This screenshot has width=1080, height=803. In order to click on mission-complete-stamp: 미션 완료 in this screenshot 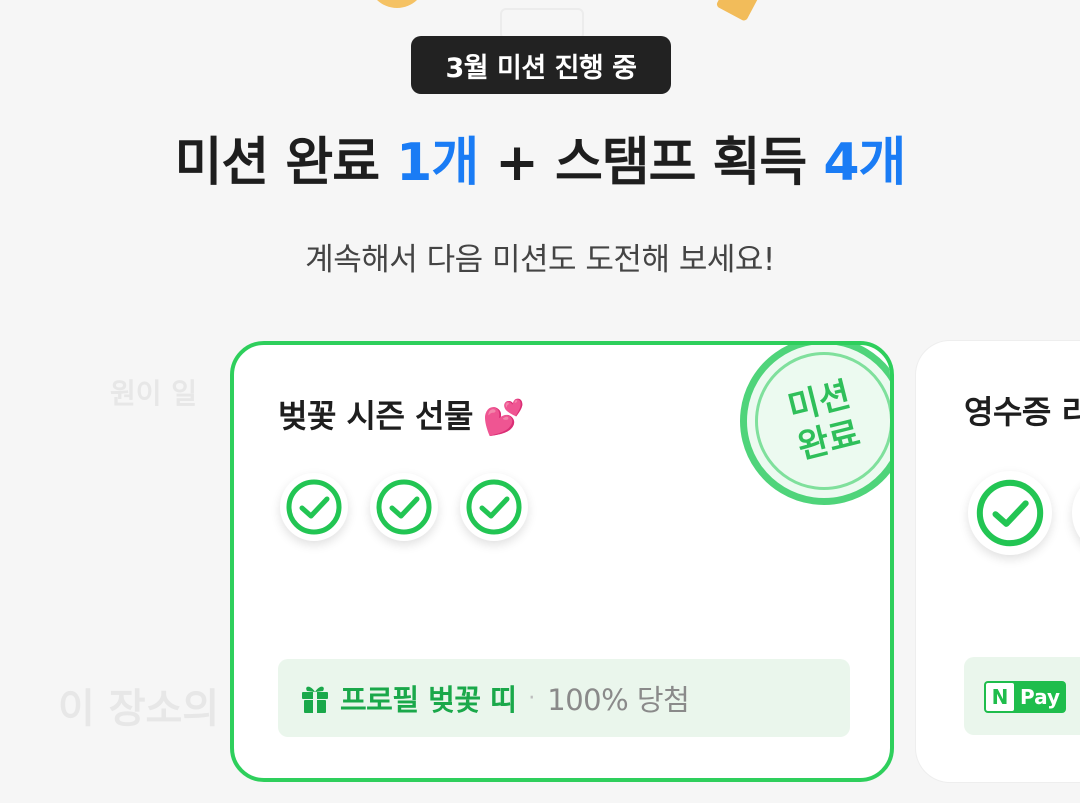, I will do `click(806, 434)`.